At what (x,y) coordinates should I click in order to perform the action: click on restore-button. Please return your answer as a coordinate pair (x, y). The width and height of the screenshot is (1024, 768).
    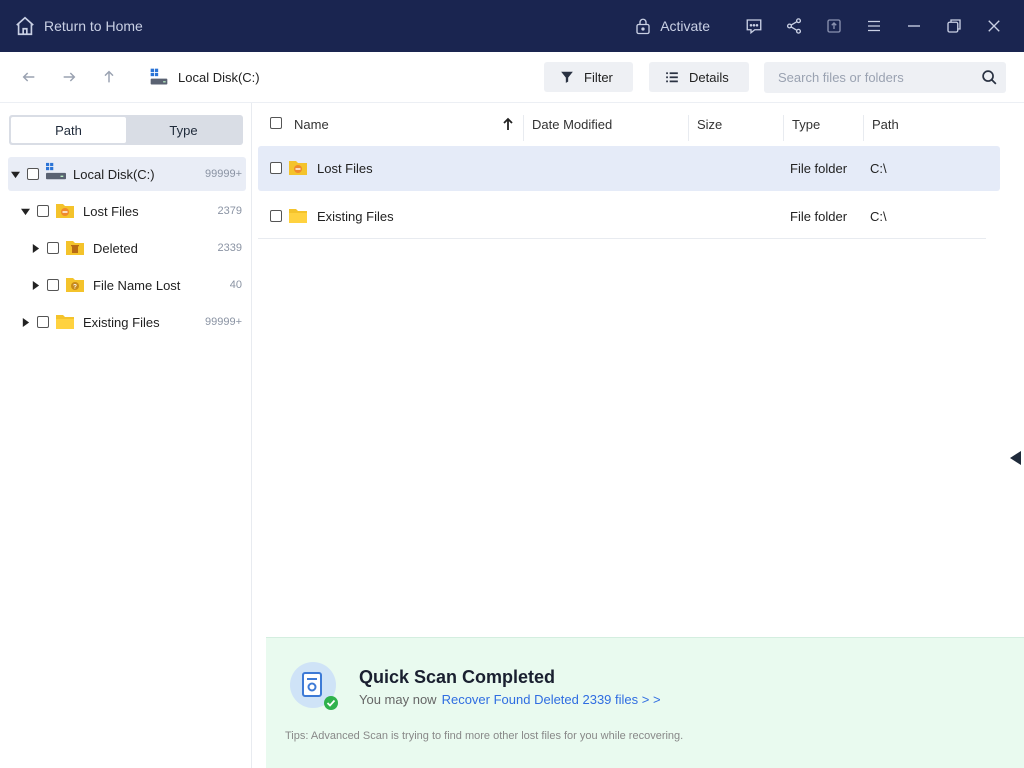
    Looking at the image, I should click on (954, 26).